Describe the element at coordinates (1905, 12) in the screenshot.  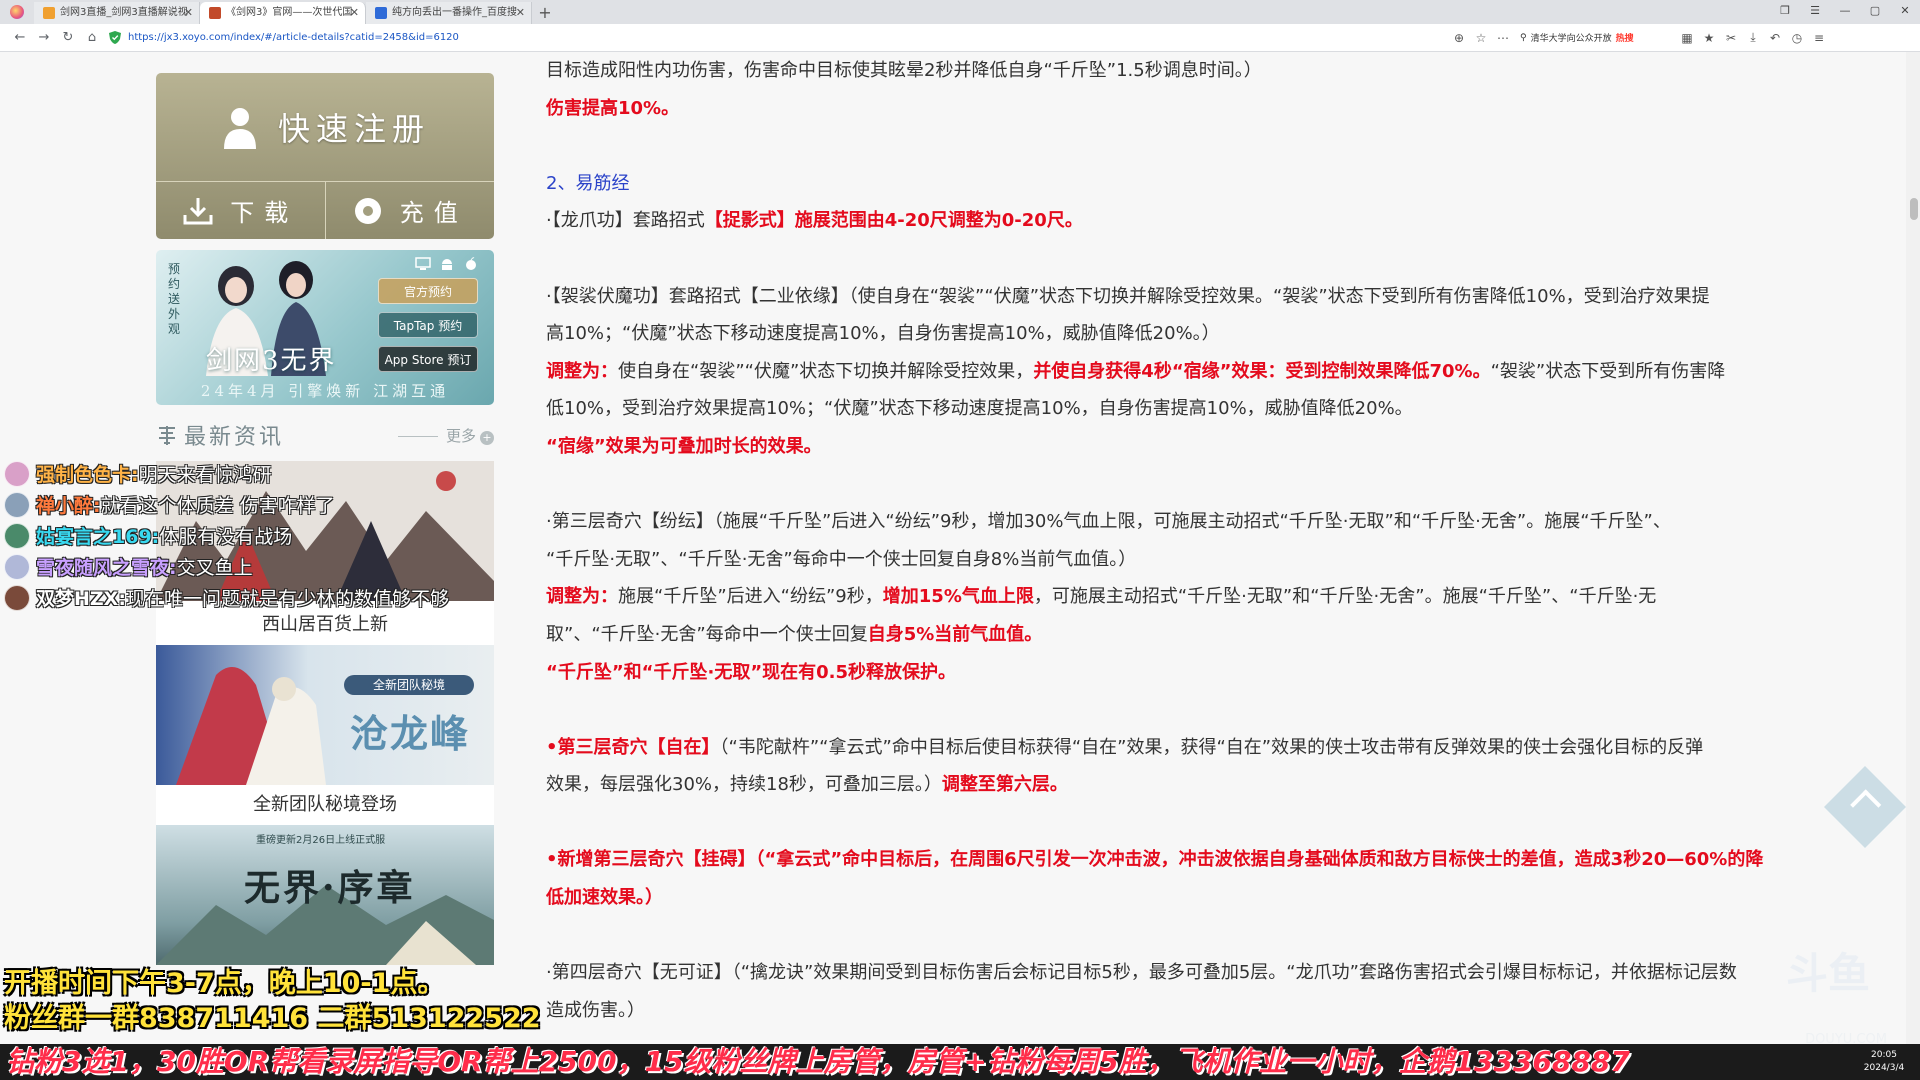
I see `window-close-icon: ✕` at that location.